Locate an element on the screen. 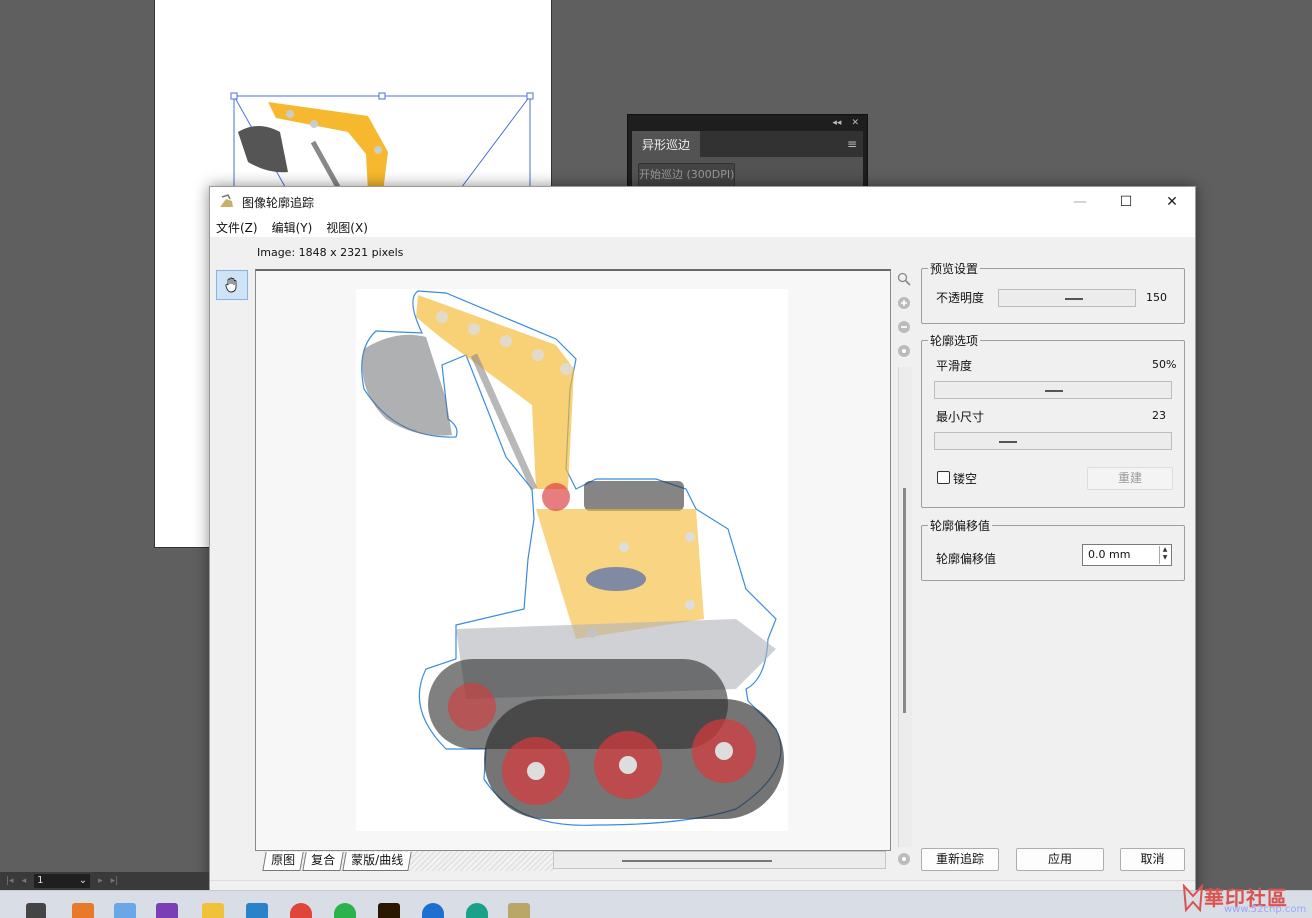 Image resolution: width=1312 pixels, height=918 pixels. opacity-value: 150 is located at coordinates (1156, 297).